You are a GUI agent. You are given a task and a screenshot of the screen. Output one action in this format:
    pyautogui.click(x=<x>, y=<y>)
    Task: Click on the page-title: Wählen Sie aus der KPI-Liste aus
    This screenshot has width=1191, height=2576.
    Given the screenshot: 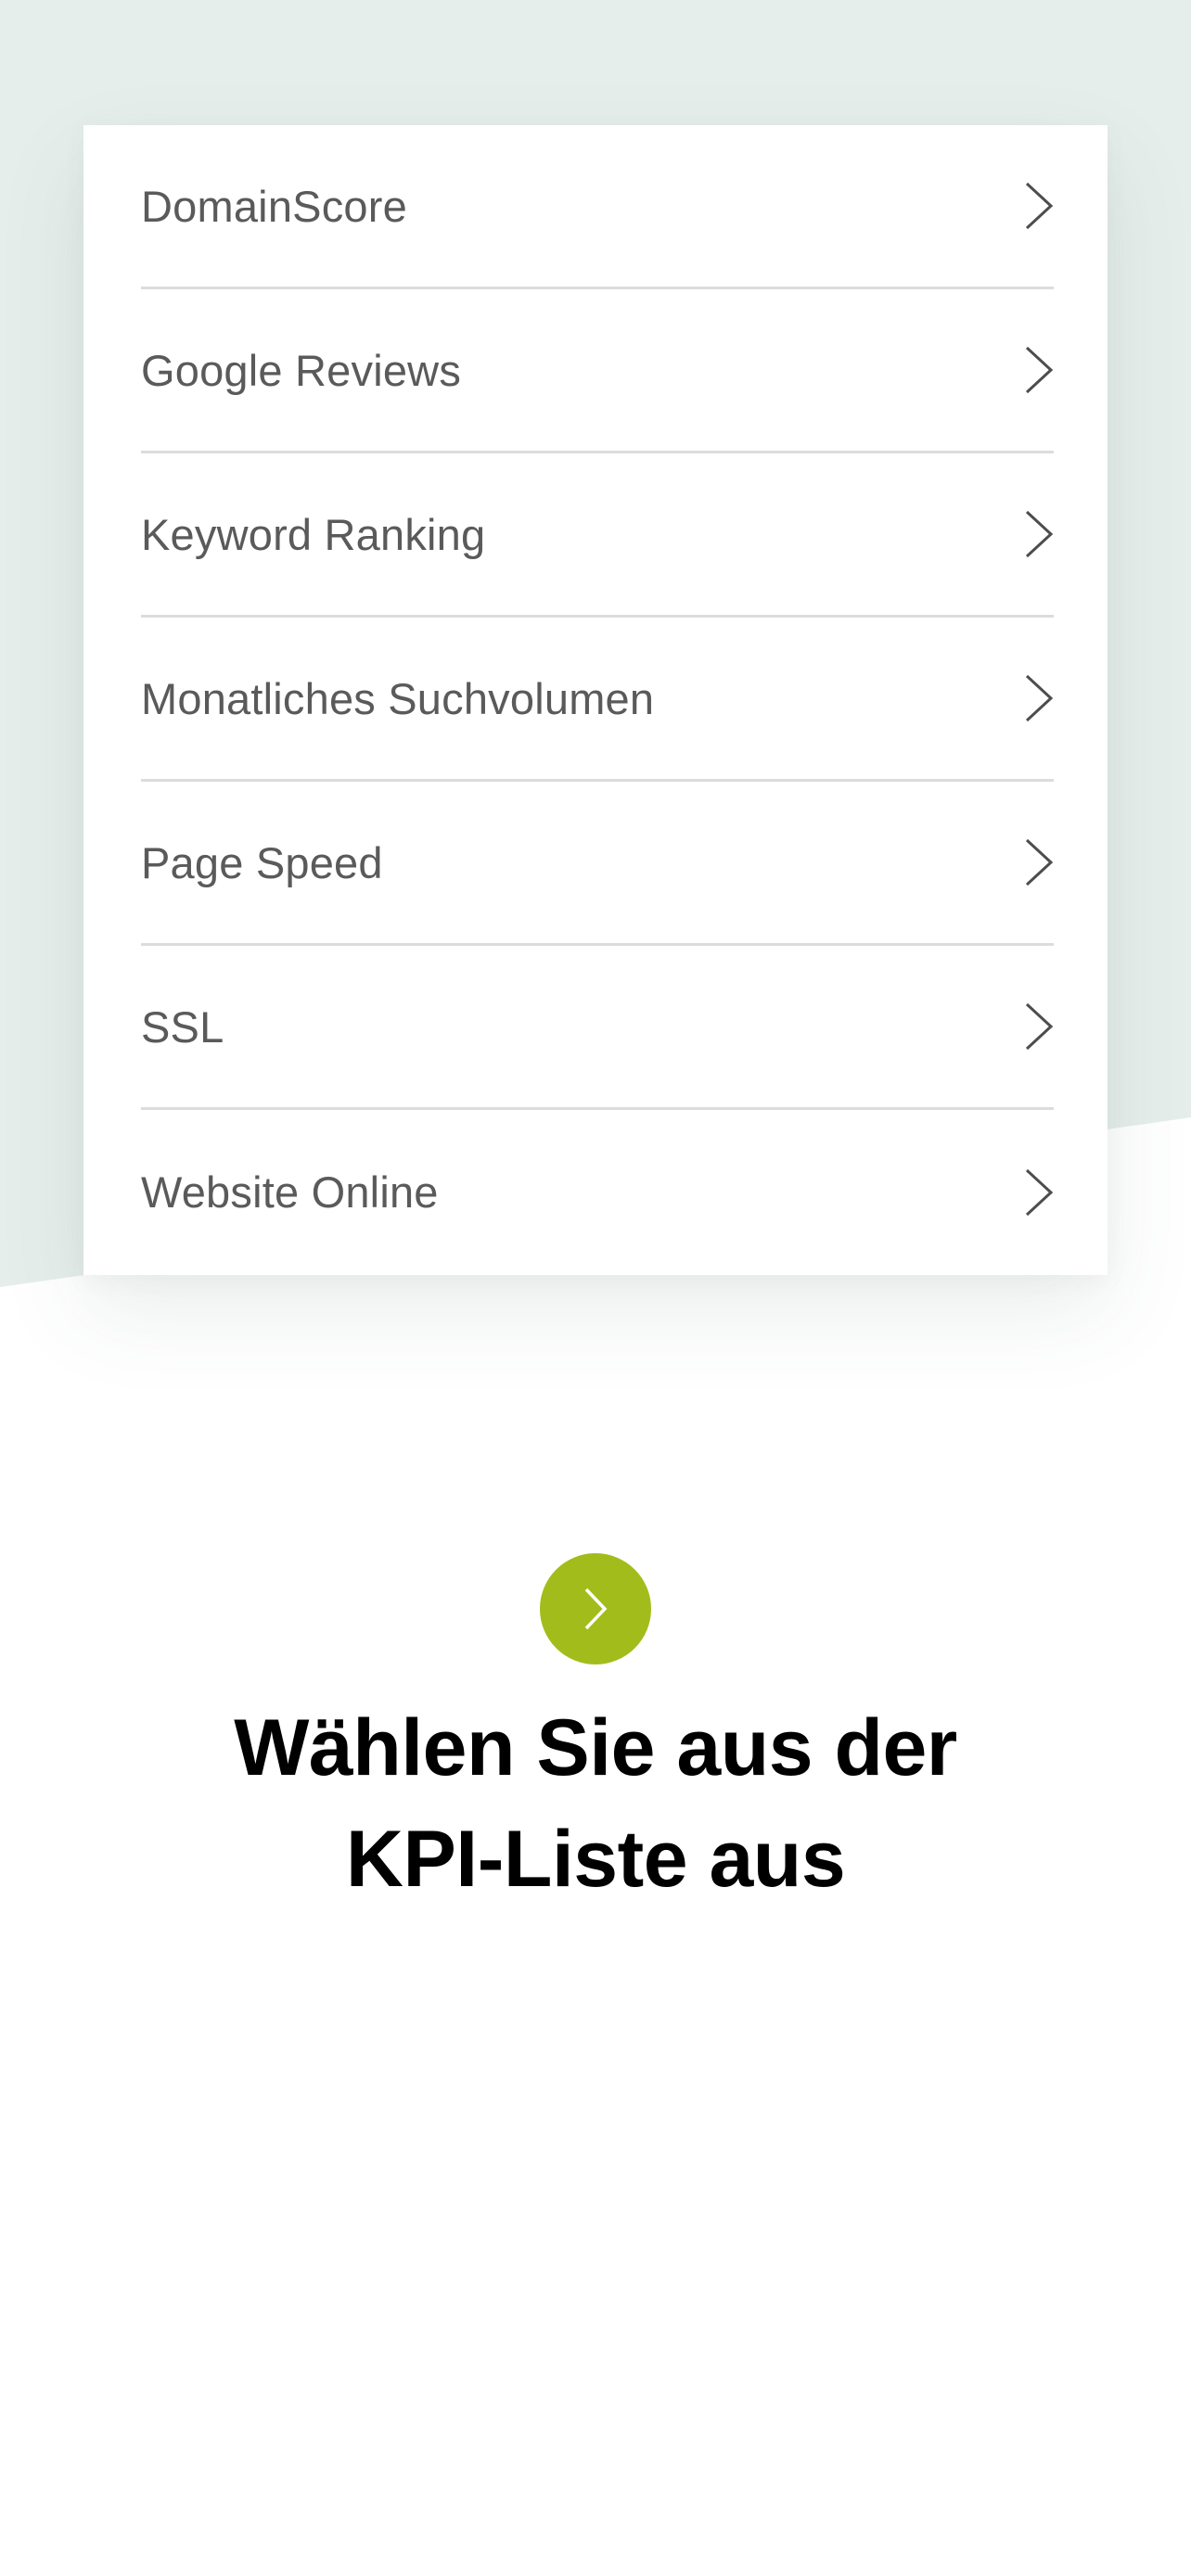 What is the action you would take?
    pyautogui.click(x=595, y=1803)
    